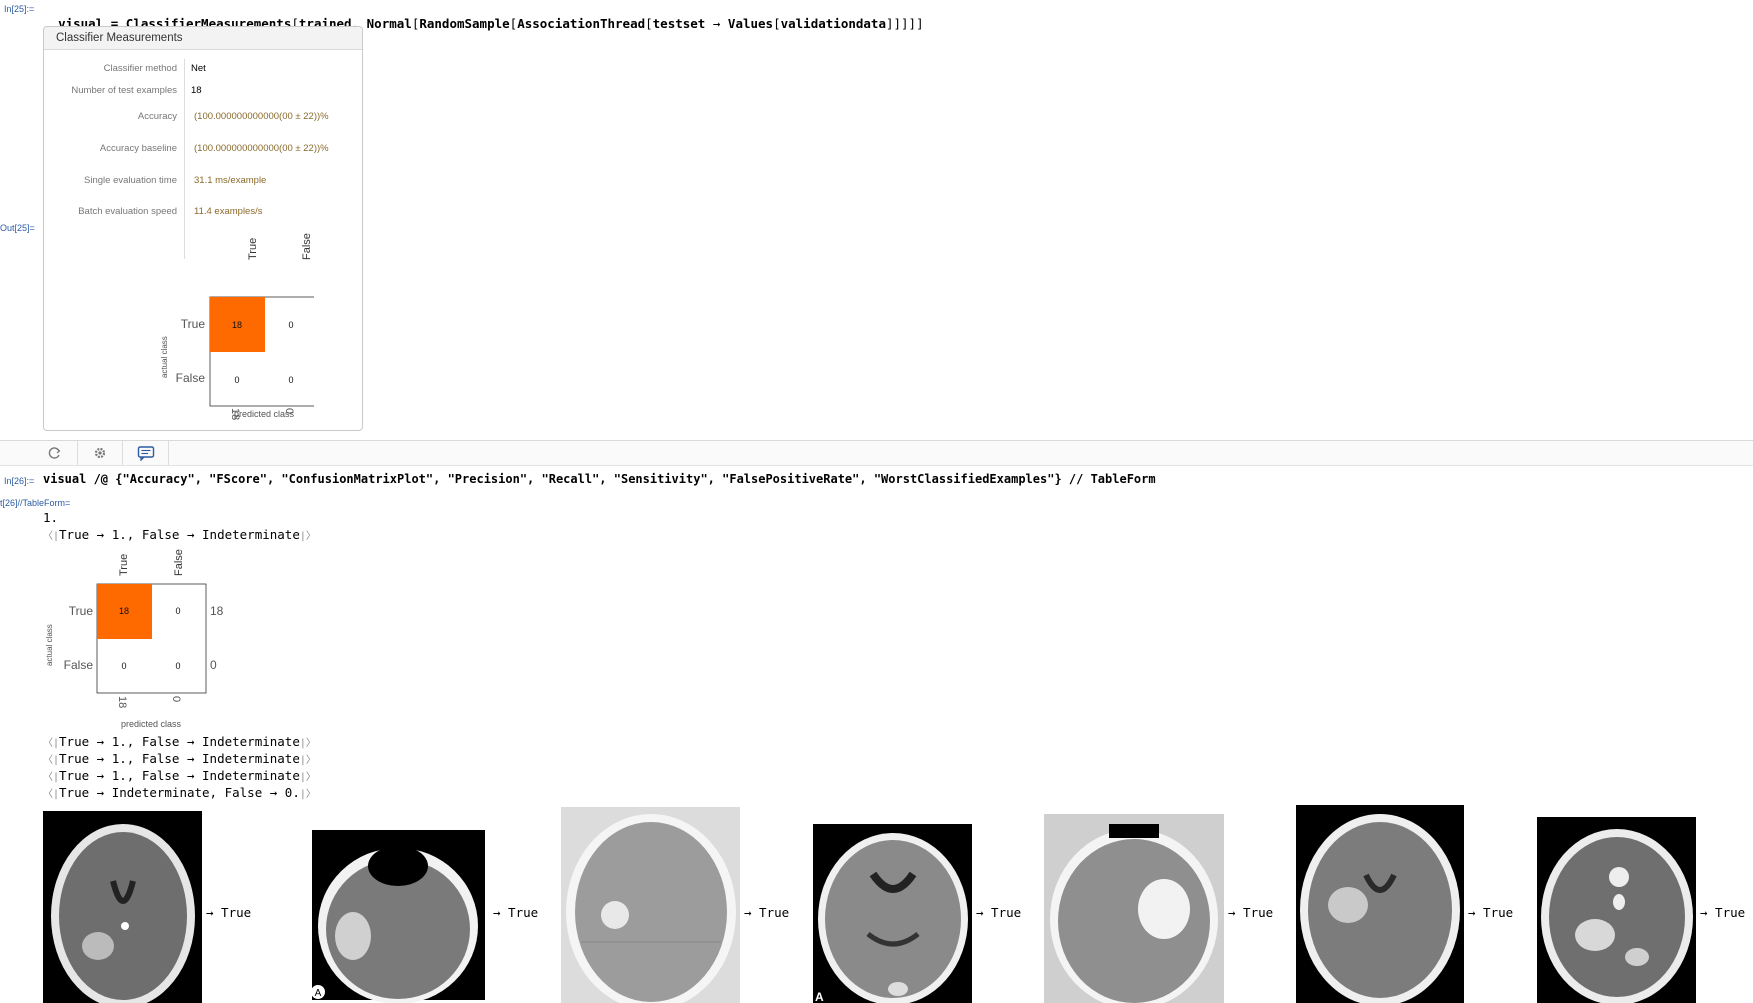 Image resolution: width=1753 pixels, height=1003 pixels. I want to click on row-value-accuracy: (100.000000000000(00 ± 22))%, so click(261, 116).